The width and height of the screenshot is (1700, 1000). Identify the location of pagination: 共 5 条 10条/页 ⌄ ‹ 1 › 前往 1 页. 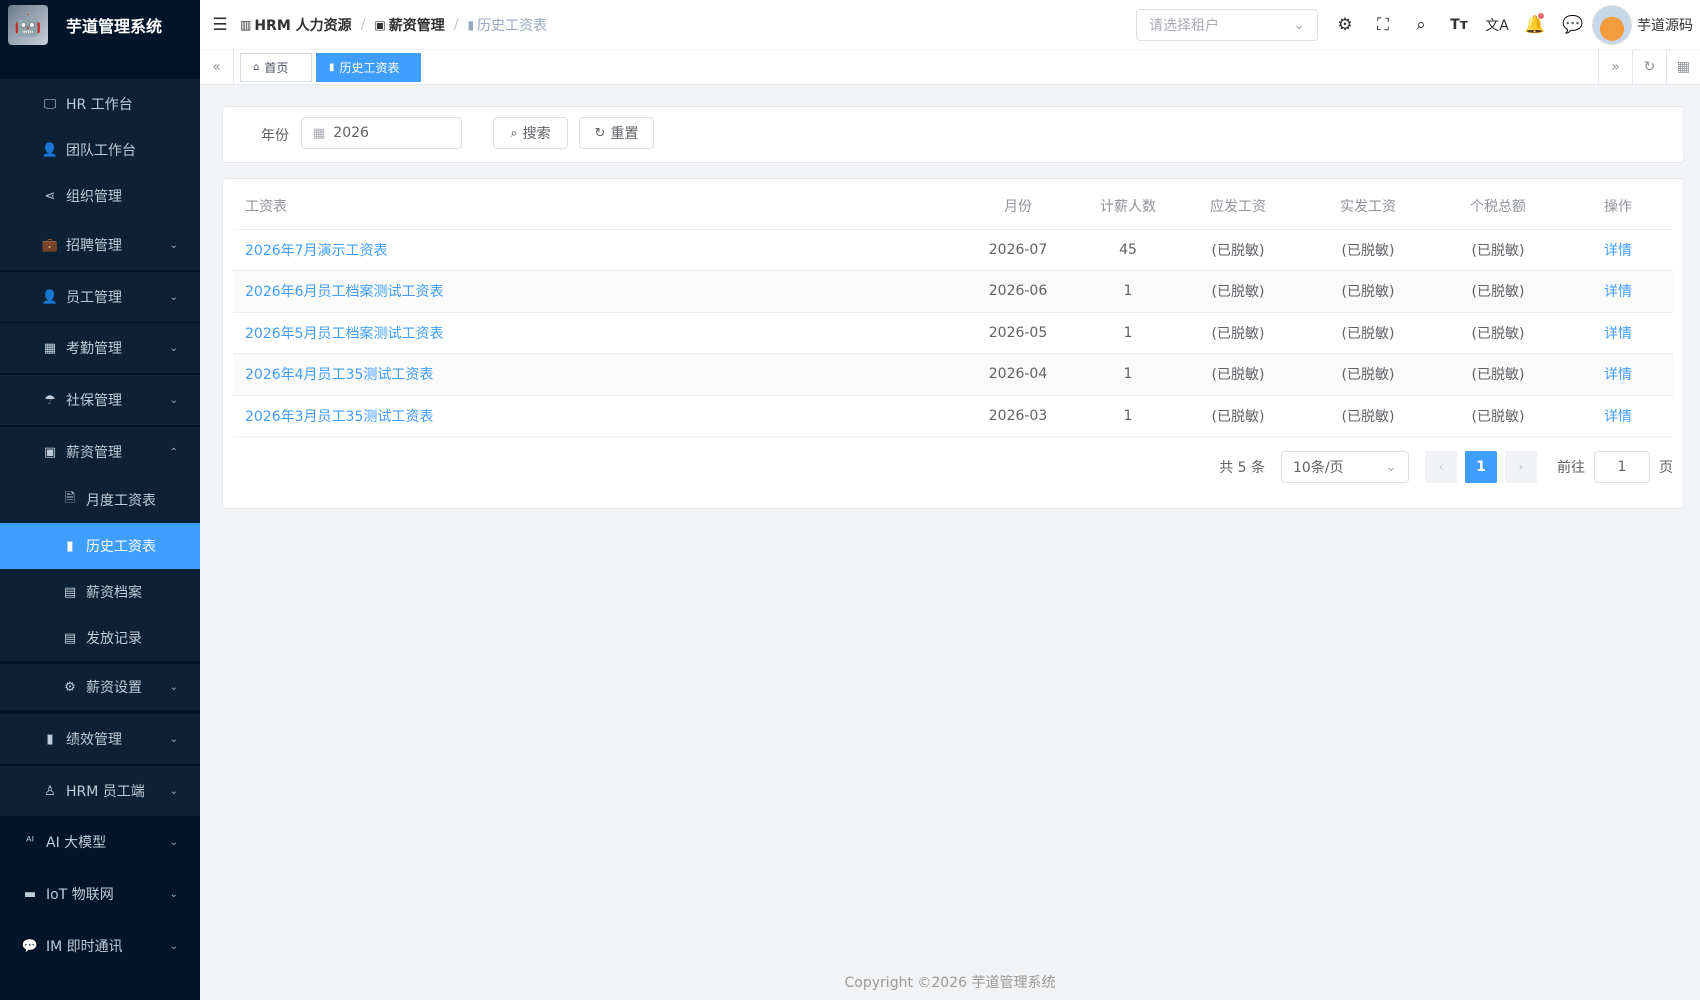
(1446, 467).